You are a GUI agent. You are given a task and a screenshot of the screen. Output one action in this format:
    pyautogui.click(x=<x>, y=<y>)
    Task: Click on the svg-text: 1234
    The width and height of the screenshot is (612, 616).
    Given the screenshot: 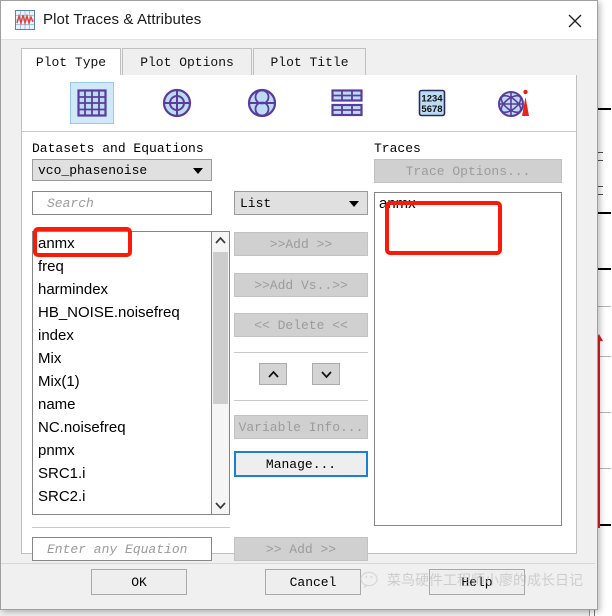 What is the action you would take?
    pyautogui.click(x=432, y=99)
    